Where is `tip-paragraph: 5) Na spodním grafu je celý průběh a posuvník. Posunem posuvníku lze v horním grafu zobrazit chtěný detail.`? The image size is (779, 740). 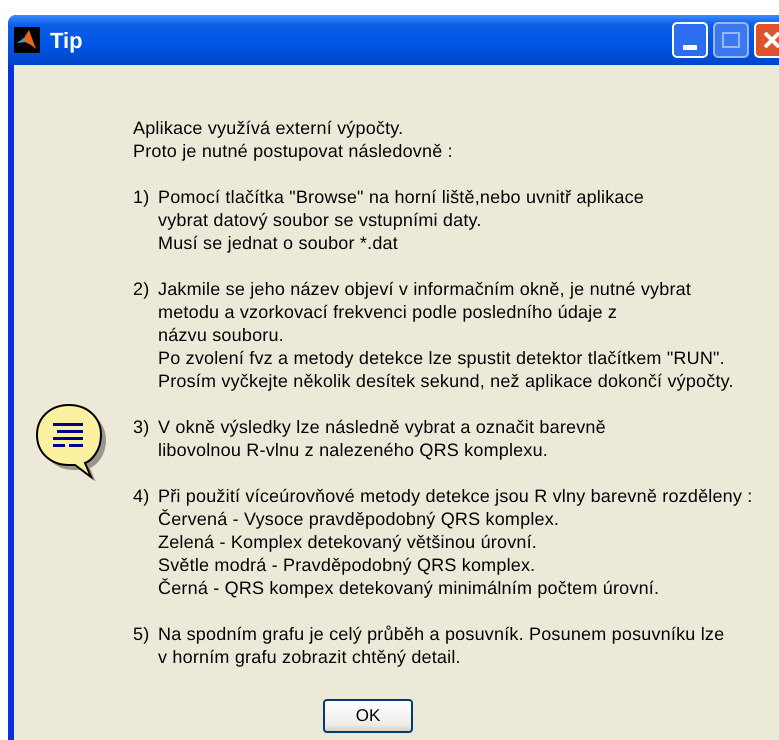
tip-paragraph: 5) Na spodním grafu je celý průběh a posuvník. Posunem posuvníku lze v horním grafu zobrazit chtěný detail. is located at coordinates (429, 646).